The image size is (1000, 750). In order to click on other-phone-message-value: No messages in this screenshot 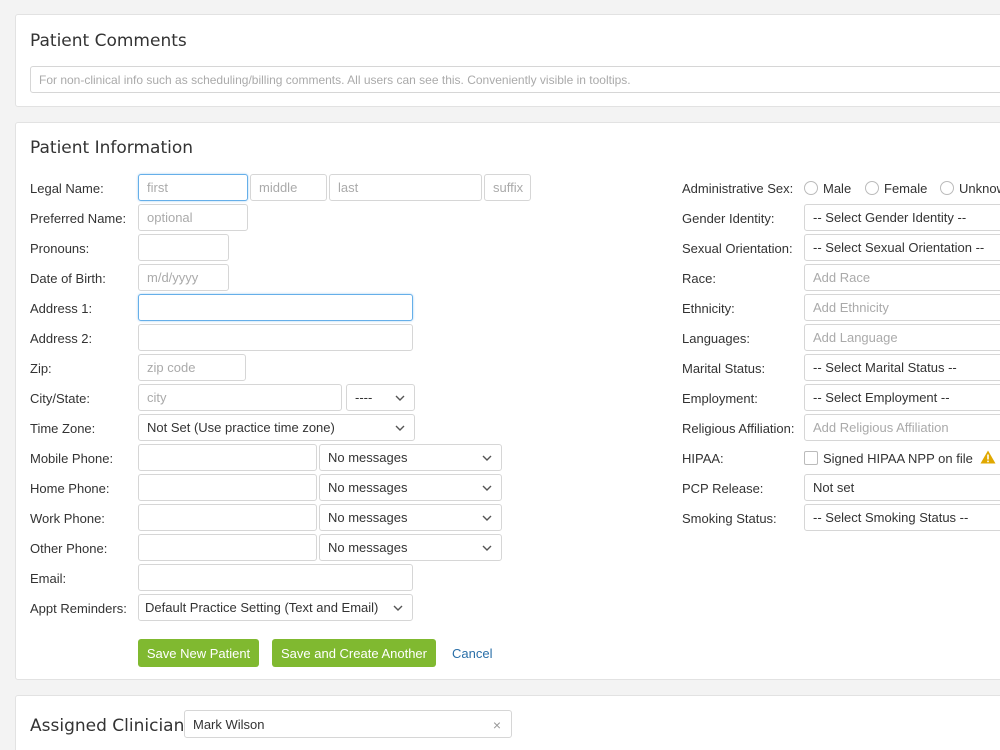, I will do `click(368, 547)`.